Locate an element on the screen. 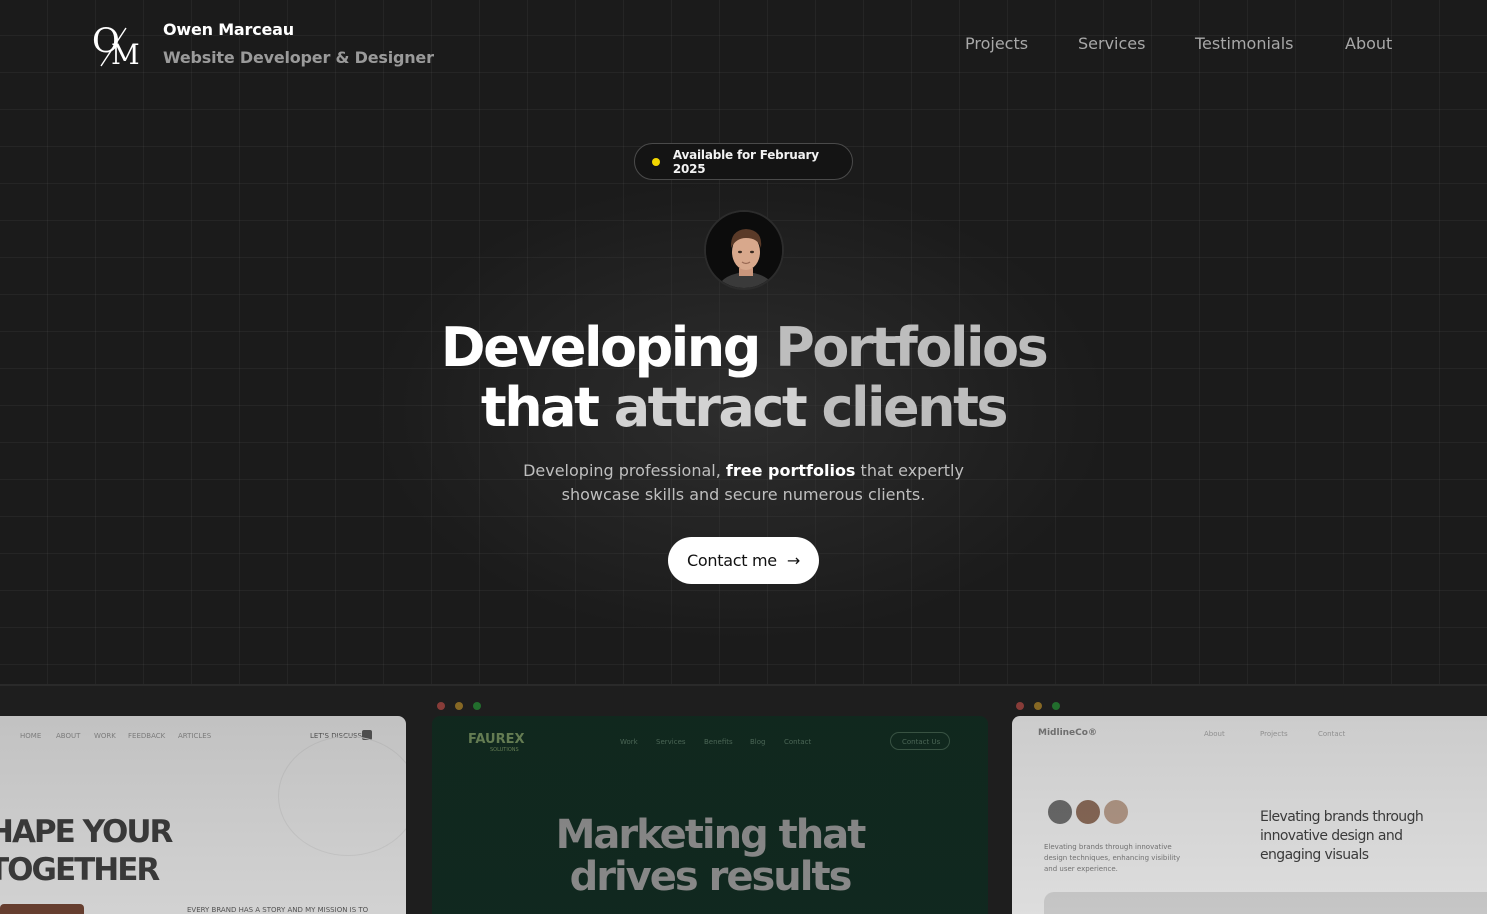 This screenshot has height=914, width=1487. card-headline: HAPE YOUR is located at coordinates (86, 832).